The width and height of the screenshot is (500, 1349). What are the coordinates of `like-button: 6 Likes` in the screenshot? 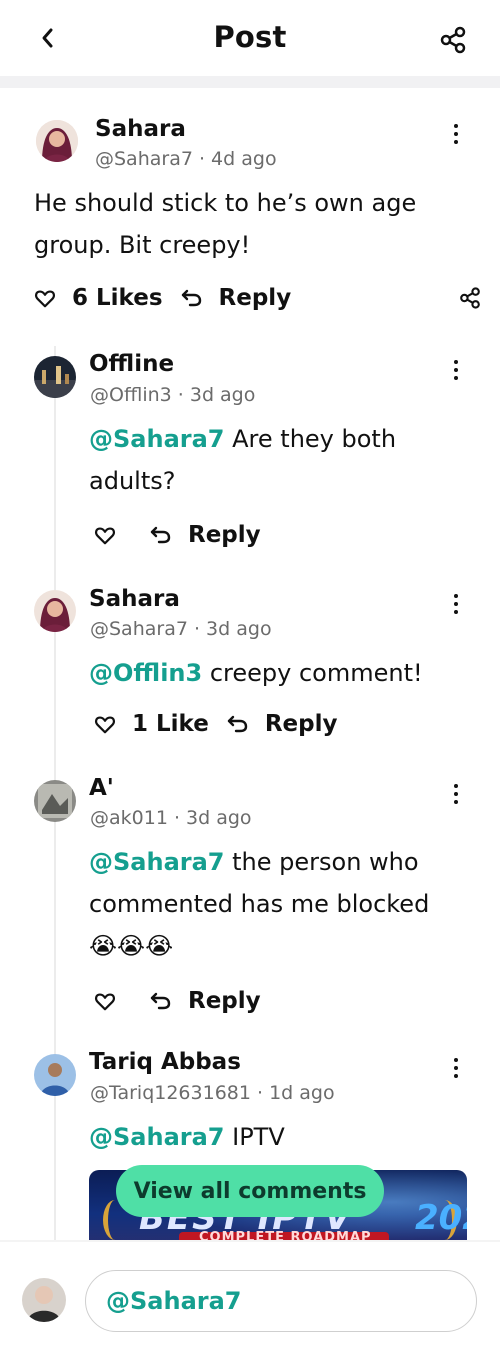 It's located at (98, 298).